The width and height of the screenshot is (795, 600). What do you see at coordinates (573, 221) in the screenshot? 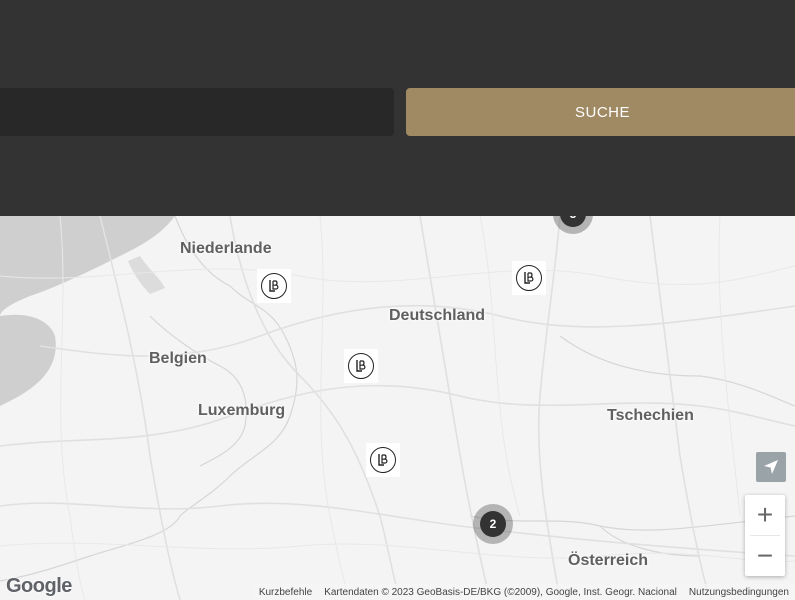
I see `cluster-count: 3` at bounding box center [573, 221].